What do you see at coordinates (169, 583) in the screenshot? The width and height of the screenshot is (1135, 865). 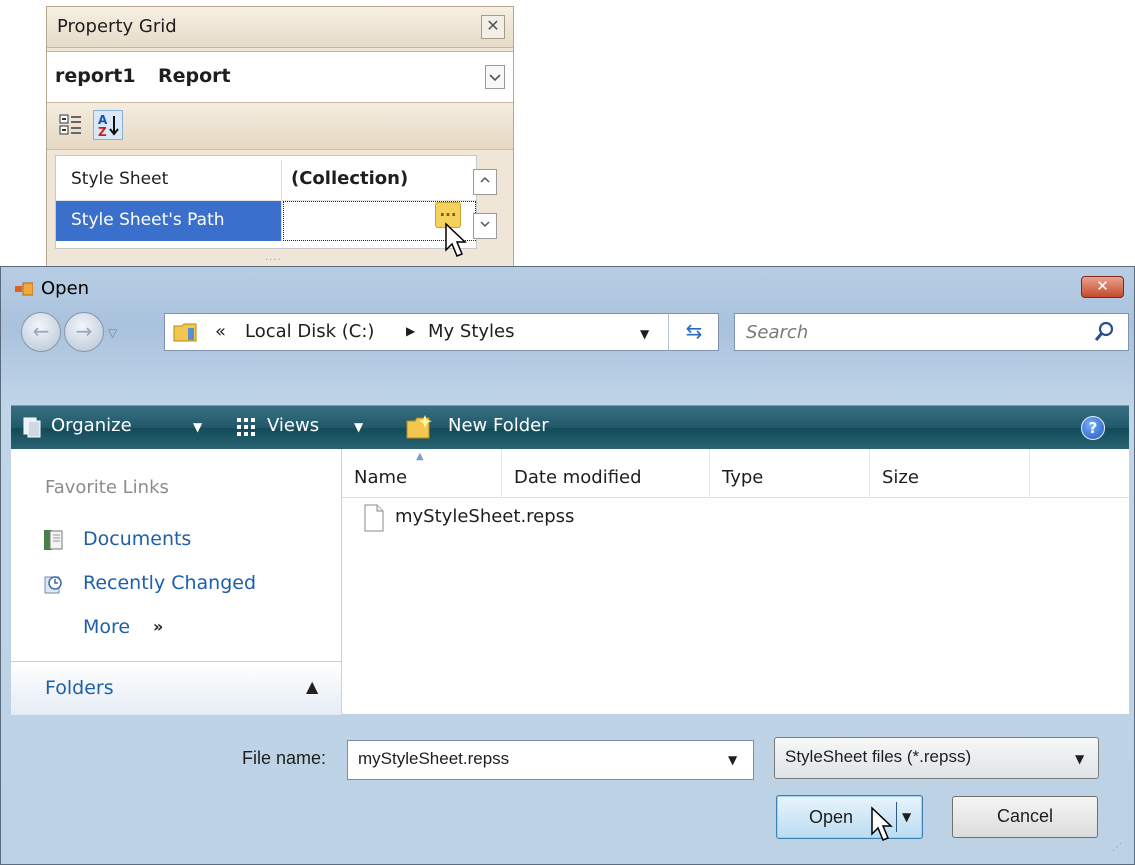 I see `nav-link-recently-changed: Recently Changed` at bounding box center [169, 583].